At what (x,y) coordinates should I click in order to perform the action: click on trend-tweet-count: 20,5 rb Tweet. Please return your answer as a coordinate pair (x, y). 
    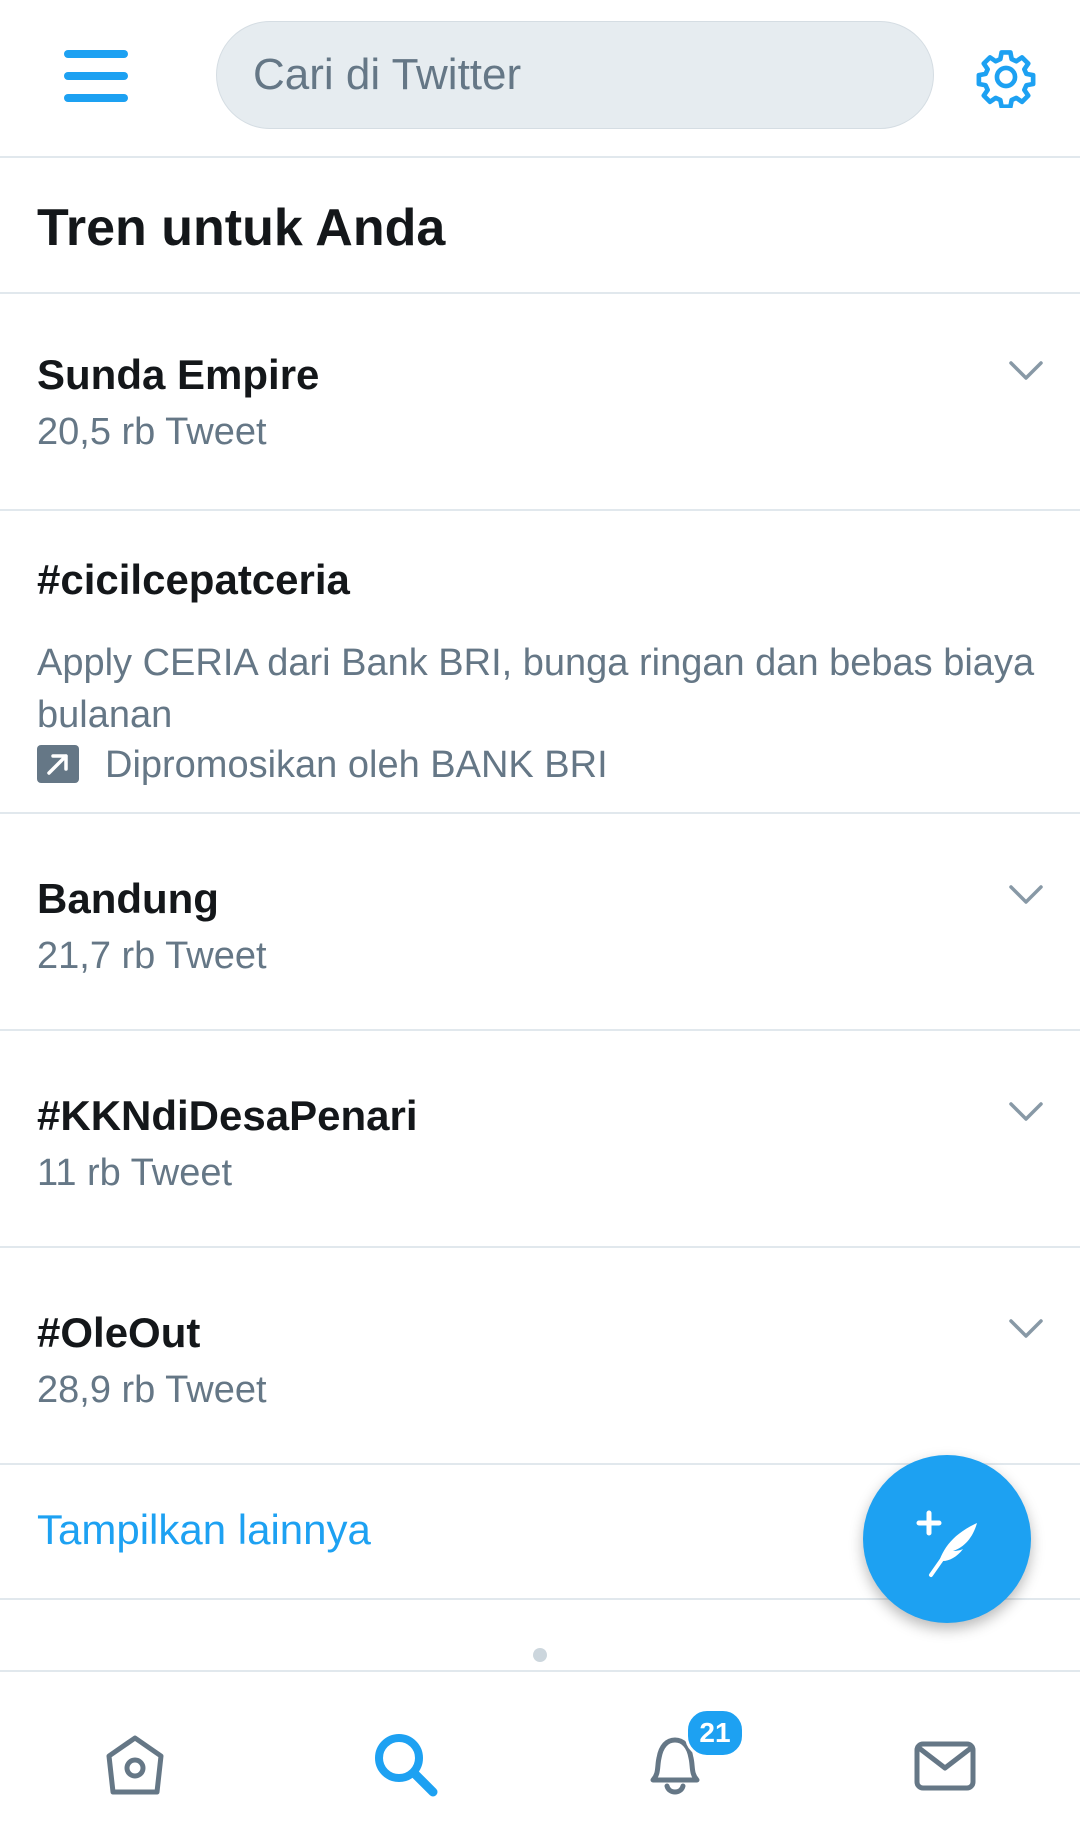
    Looking at the image, I should click on (152, 432).